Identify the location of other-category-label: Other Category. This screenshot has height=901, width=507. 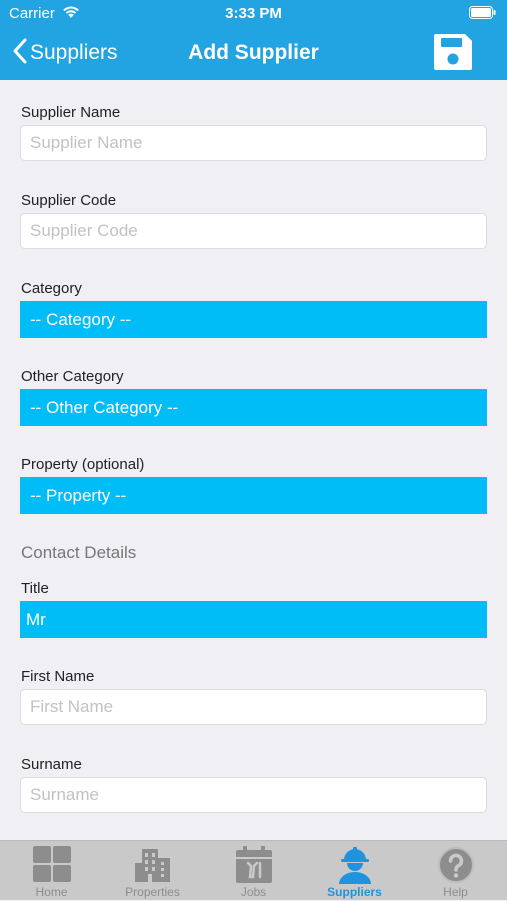
(72, 376).